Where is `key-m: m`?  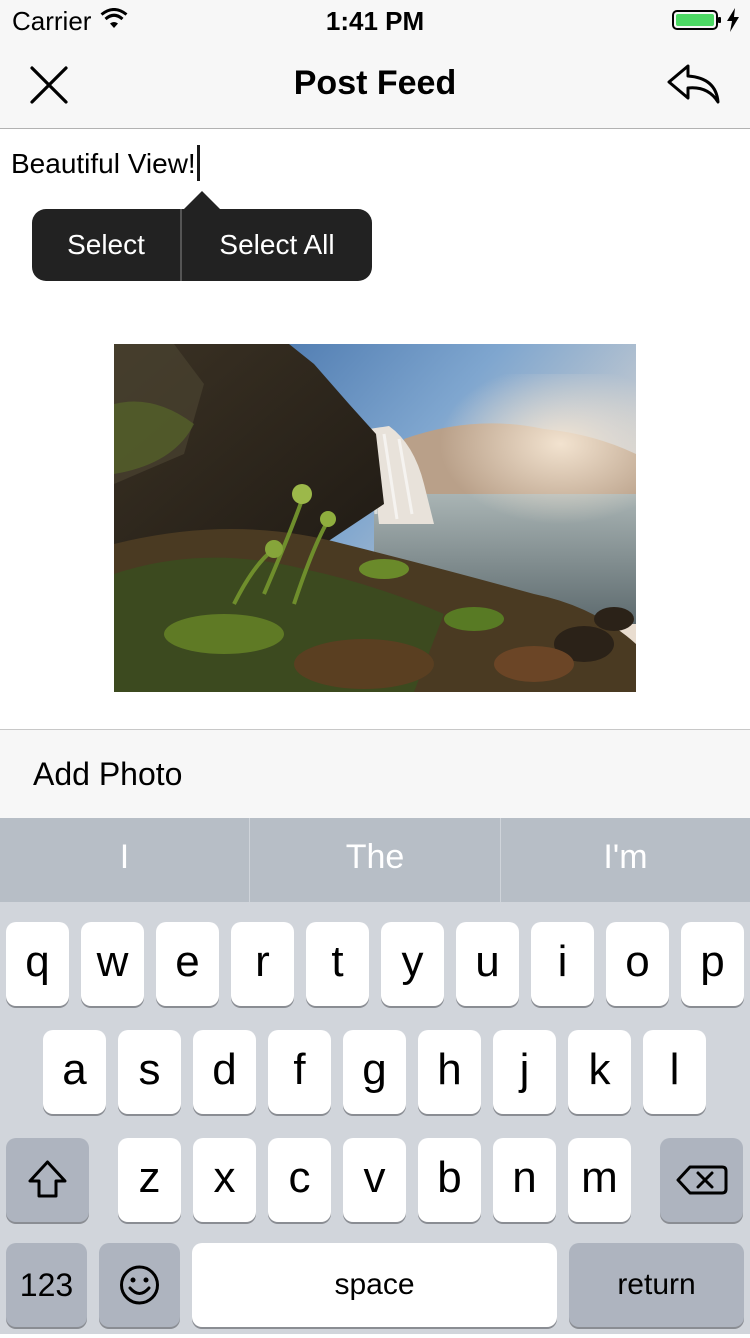 key-m: m is located at coordinates (599, 1180).